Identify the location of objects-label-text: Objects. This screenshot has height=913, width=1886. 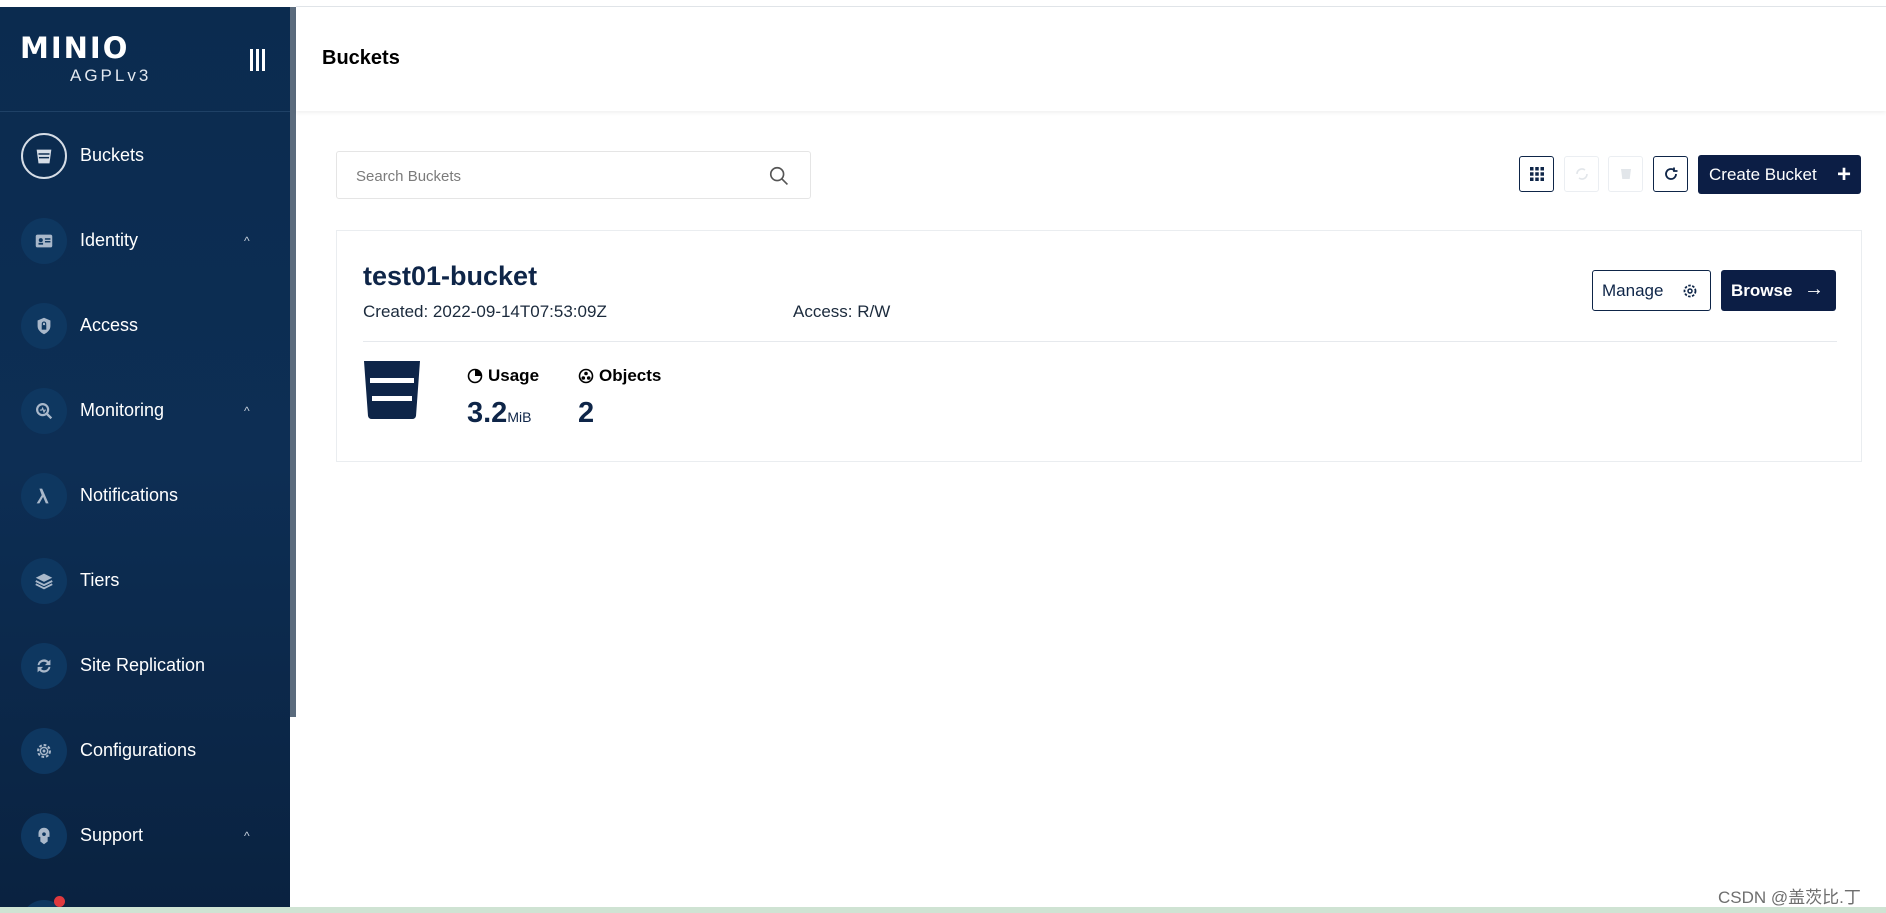
(630, 375).